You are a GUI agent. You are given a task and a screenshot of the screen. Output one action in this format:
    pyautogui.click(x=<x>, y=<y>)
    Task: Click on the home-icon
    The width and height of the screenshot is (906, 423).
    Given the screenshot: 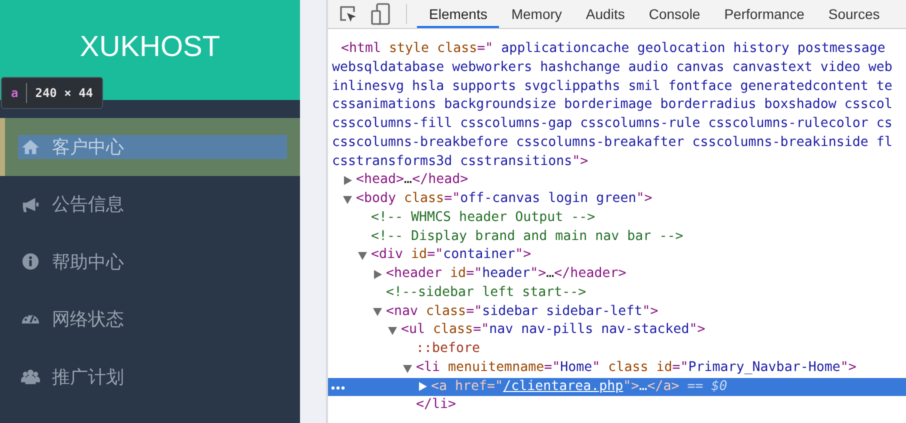 What is the action you would take?
    pyautogui.click(x=30, y=146)
    